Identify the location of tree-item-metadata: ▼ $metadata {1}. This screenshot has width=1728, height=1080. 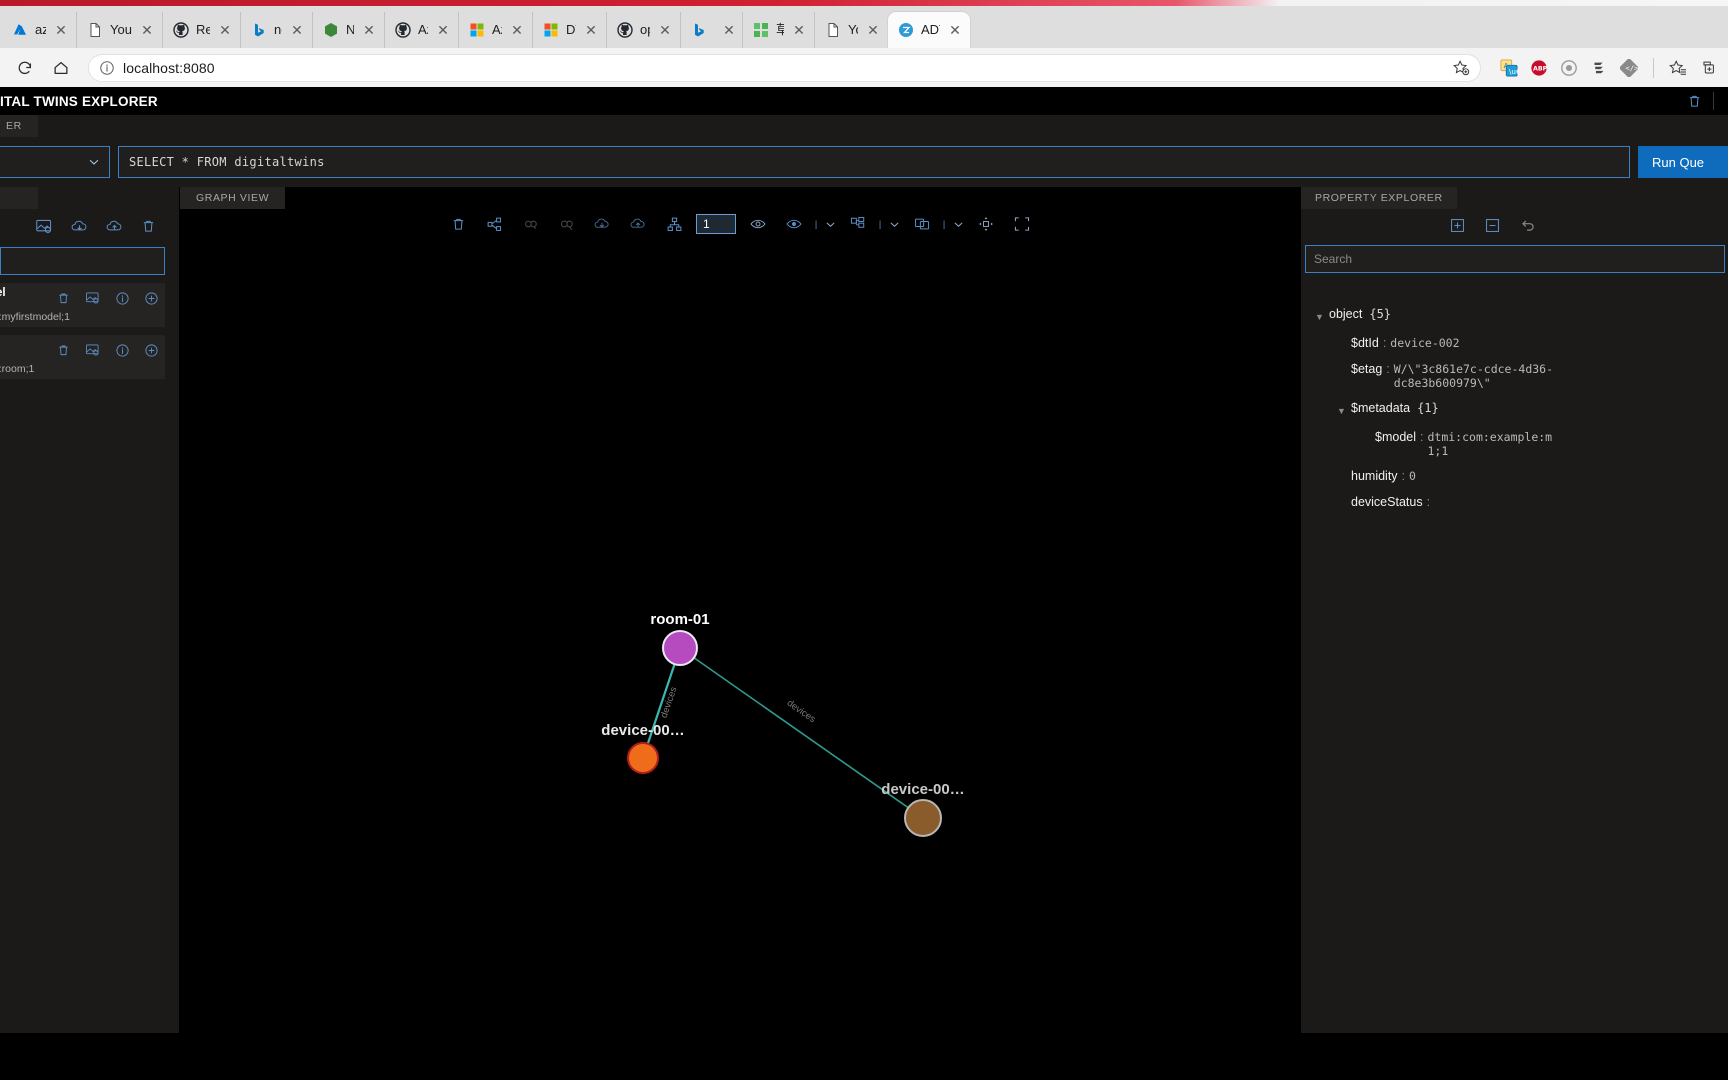
(1521, 410).